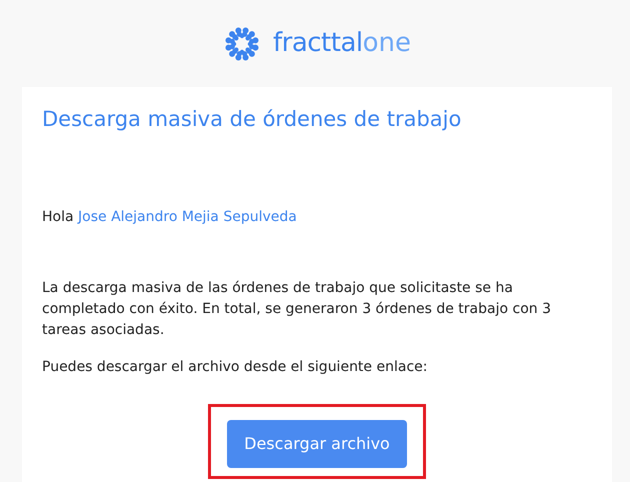 Image resolution: width=630 pixels, height=482 pixels. Describe the element at coordinates (317, 43) in the screenshot. I see `logo-text: fracttal` at that location.